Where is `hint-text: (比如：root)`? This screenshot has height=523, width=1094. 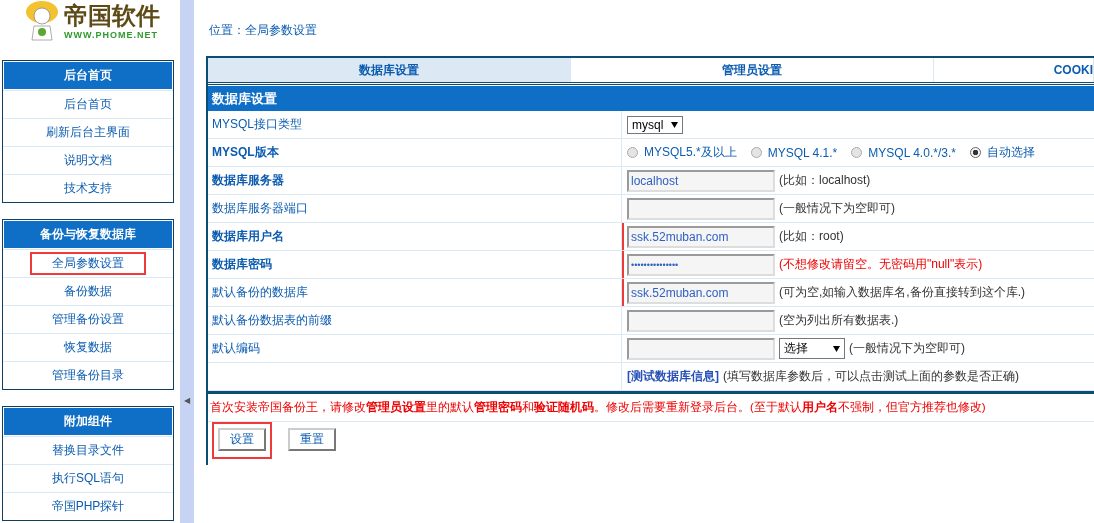
hint-text: (比如：root) is located at coordinates (811, 236).